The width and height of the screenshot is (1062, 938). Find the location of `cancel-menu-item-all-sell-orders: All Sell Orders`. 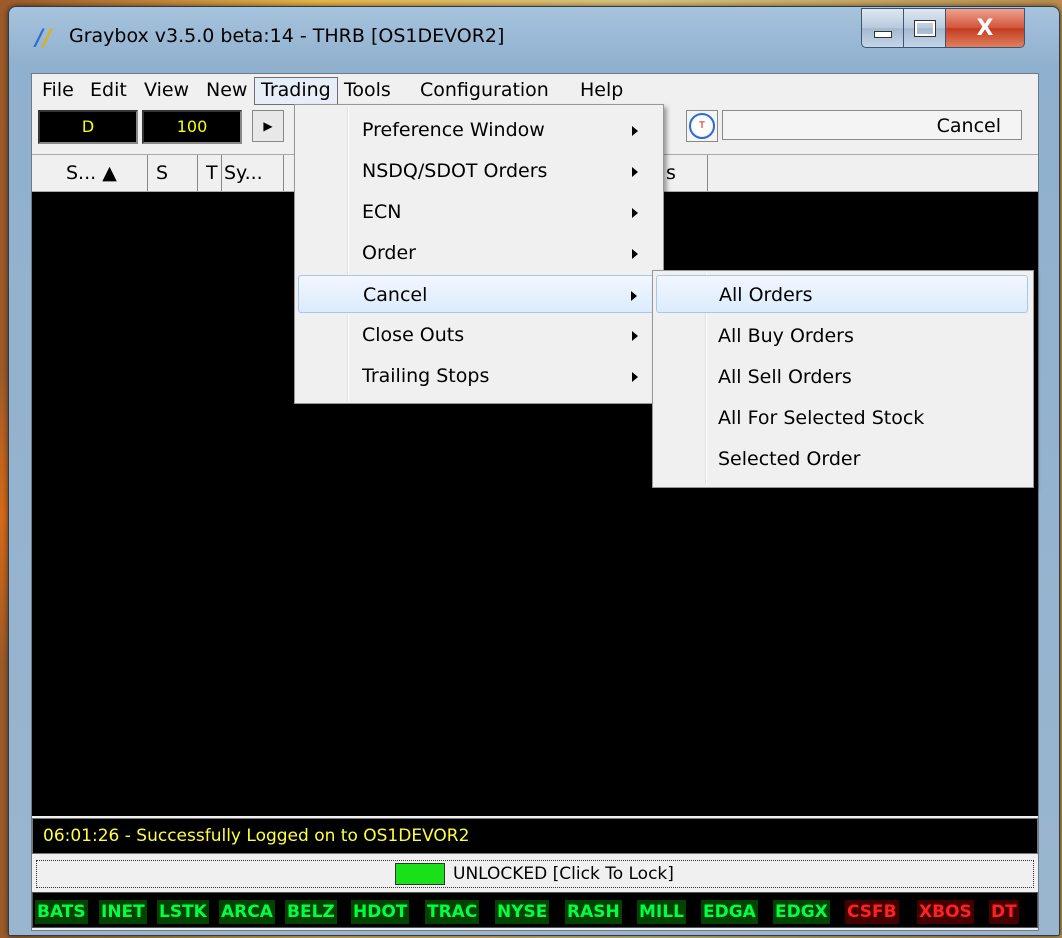

cancel-menu-item-all-sell-orders: All Sell Orders is located at coordinates (842, 377).